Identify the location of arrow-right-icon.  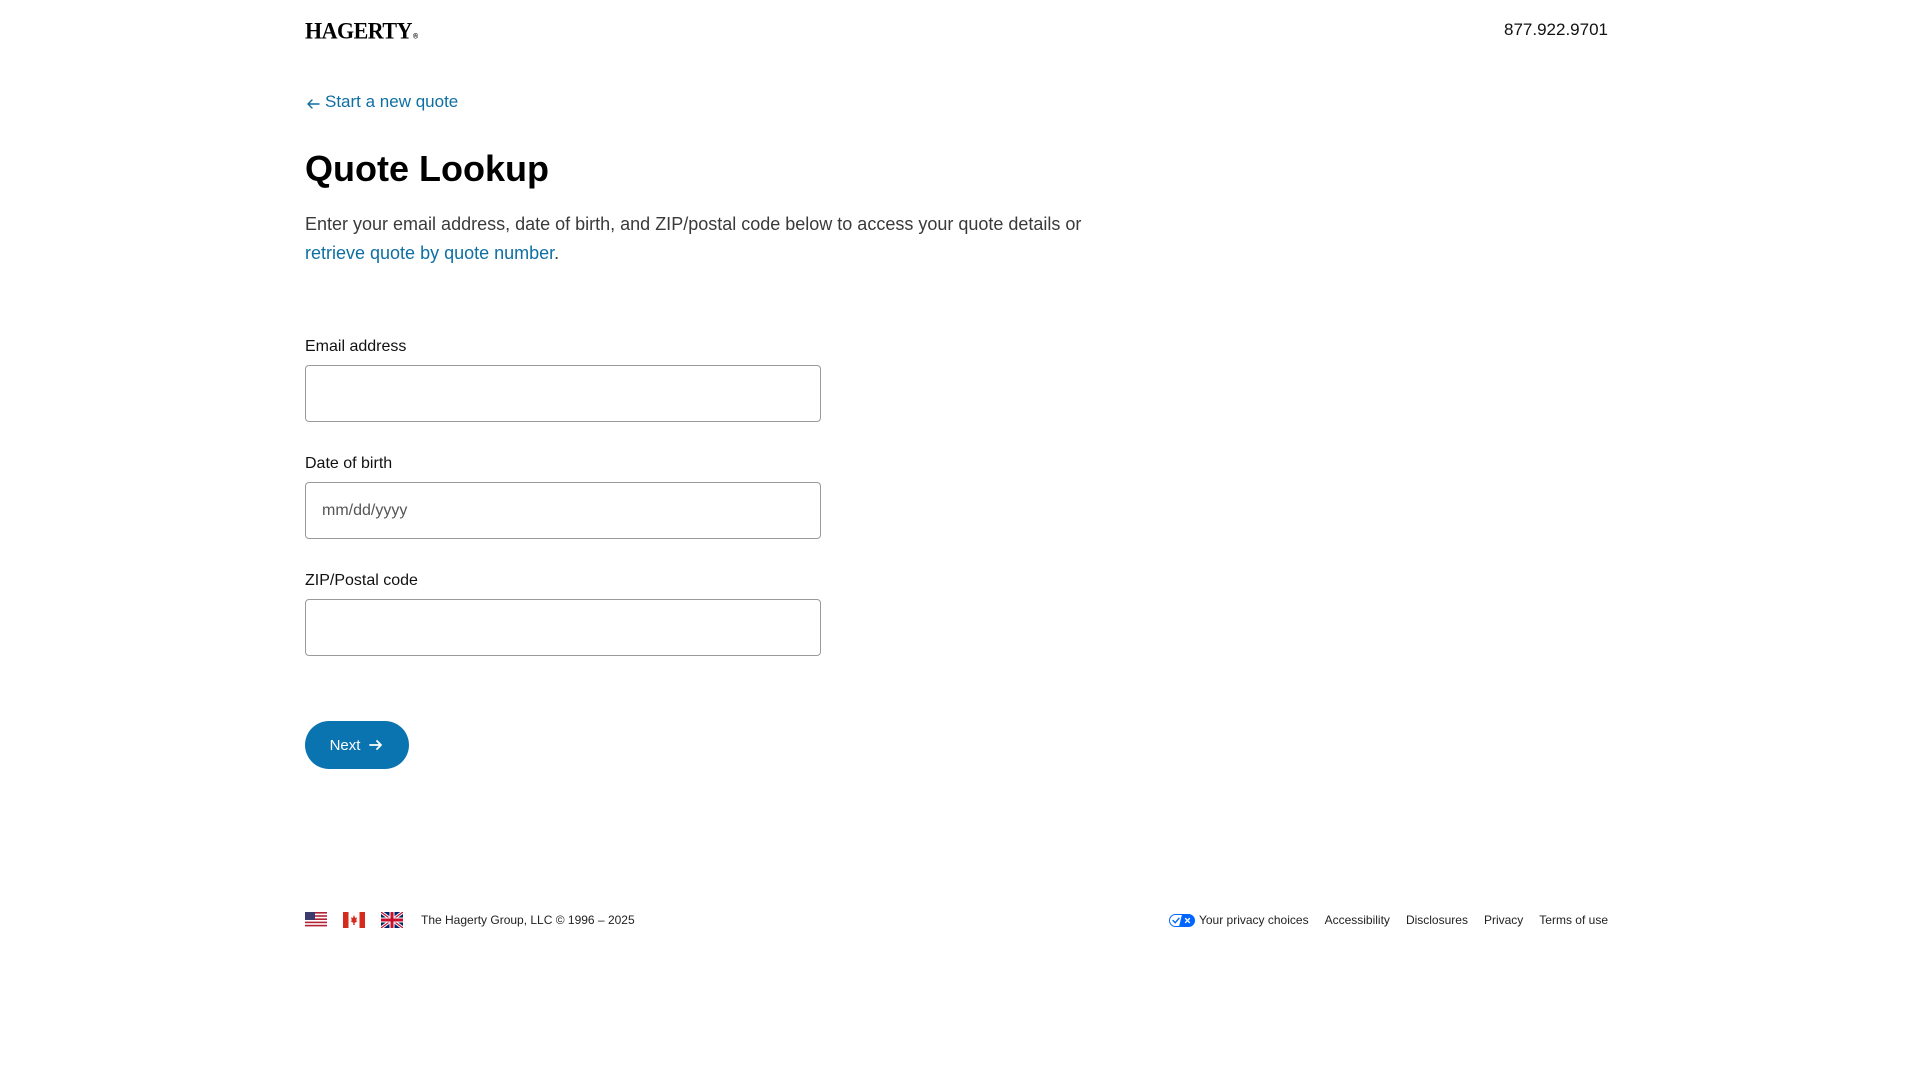
(376, 745).